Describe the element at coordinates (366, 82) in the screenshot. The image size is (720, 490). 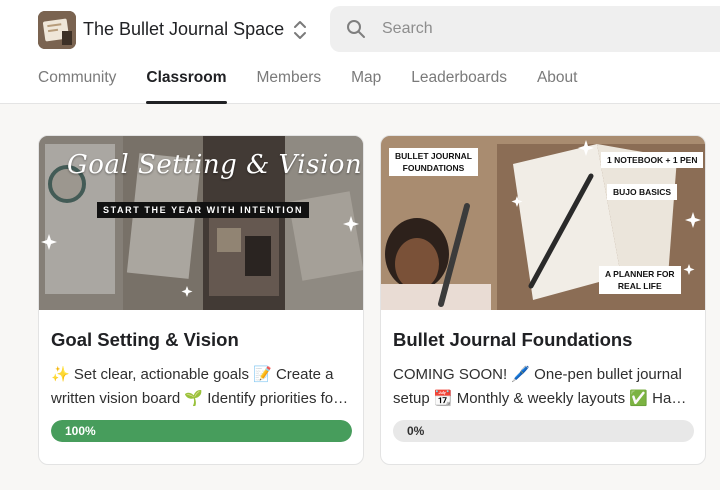
I see `tab-map: Map` at that location.